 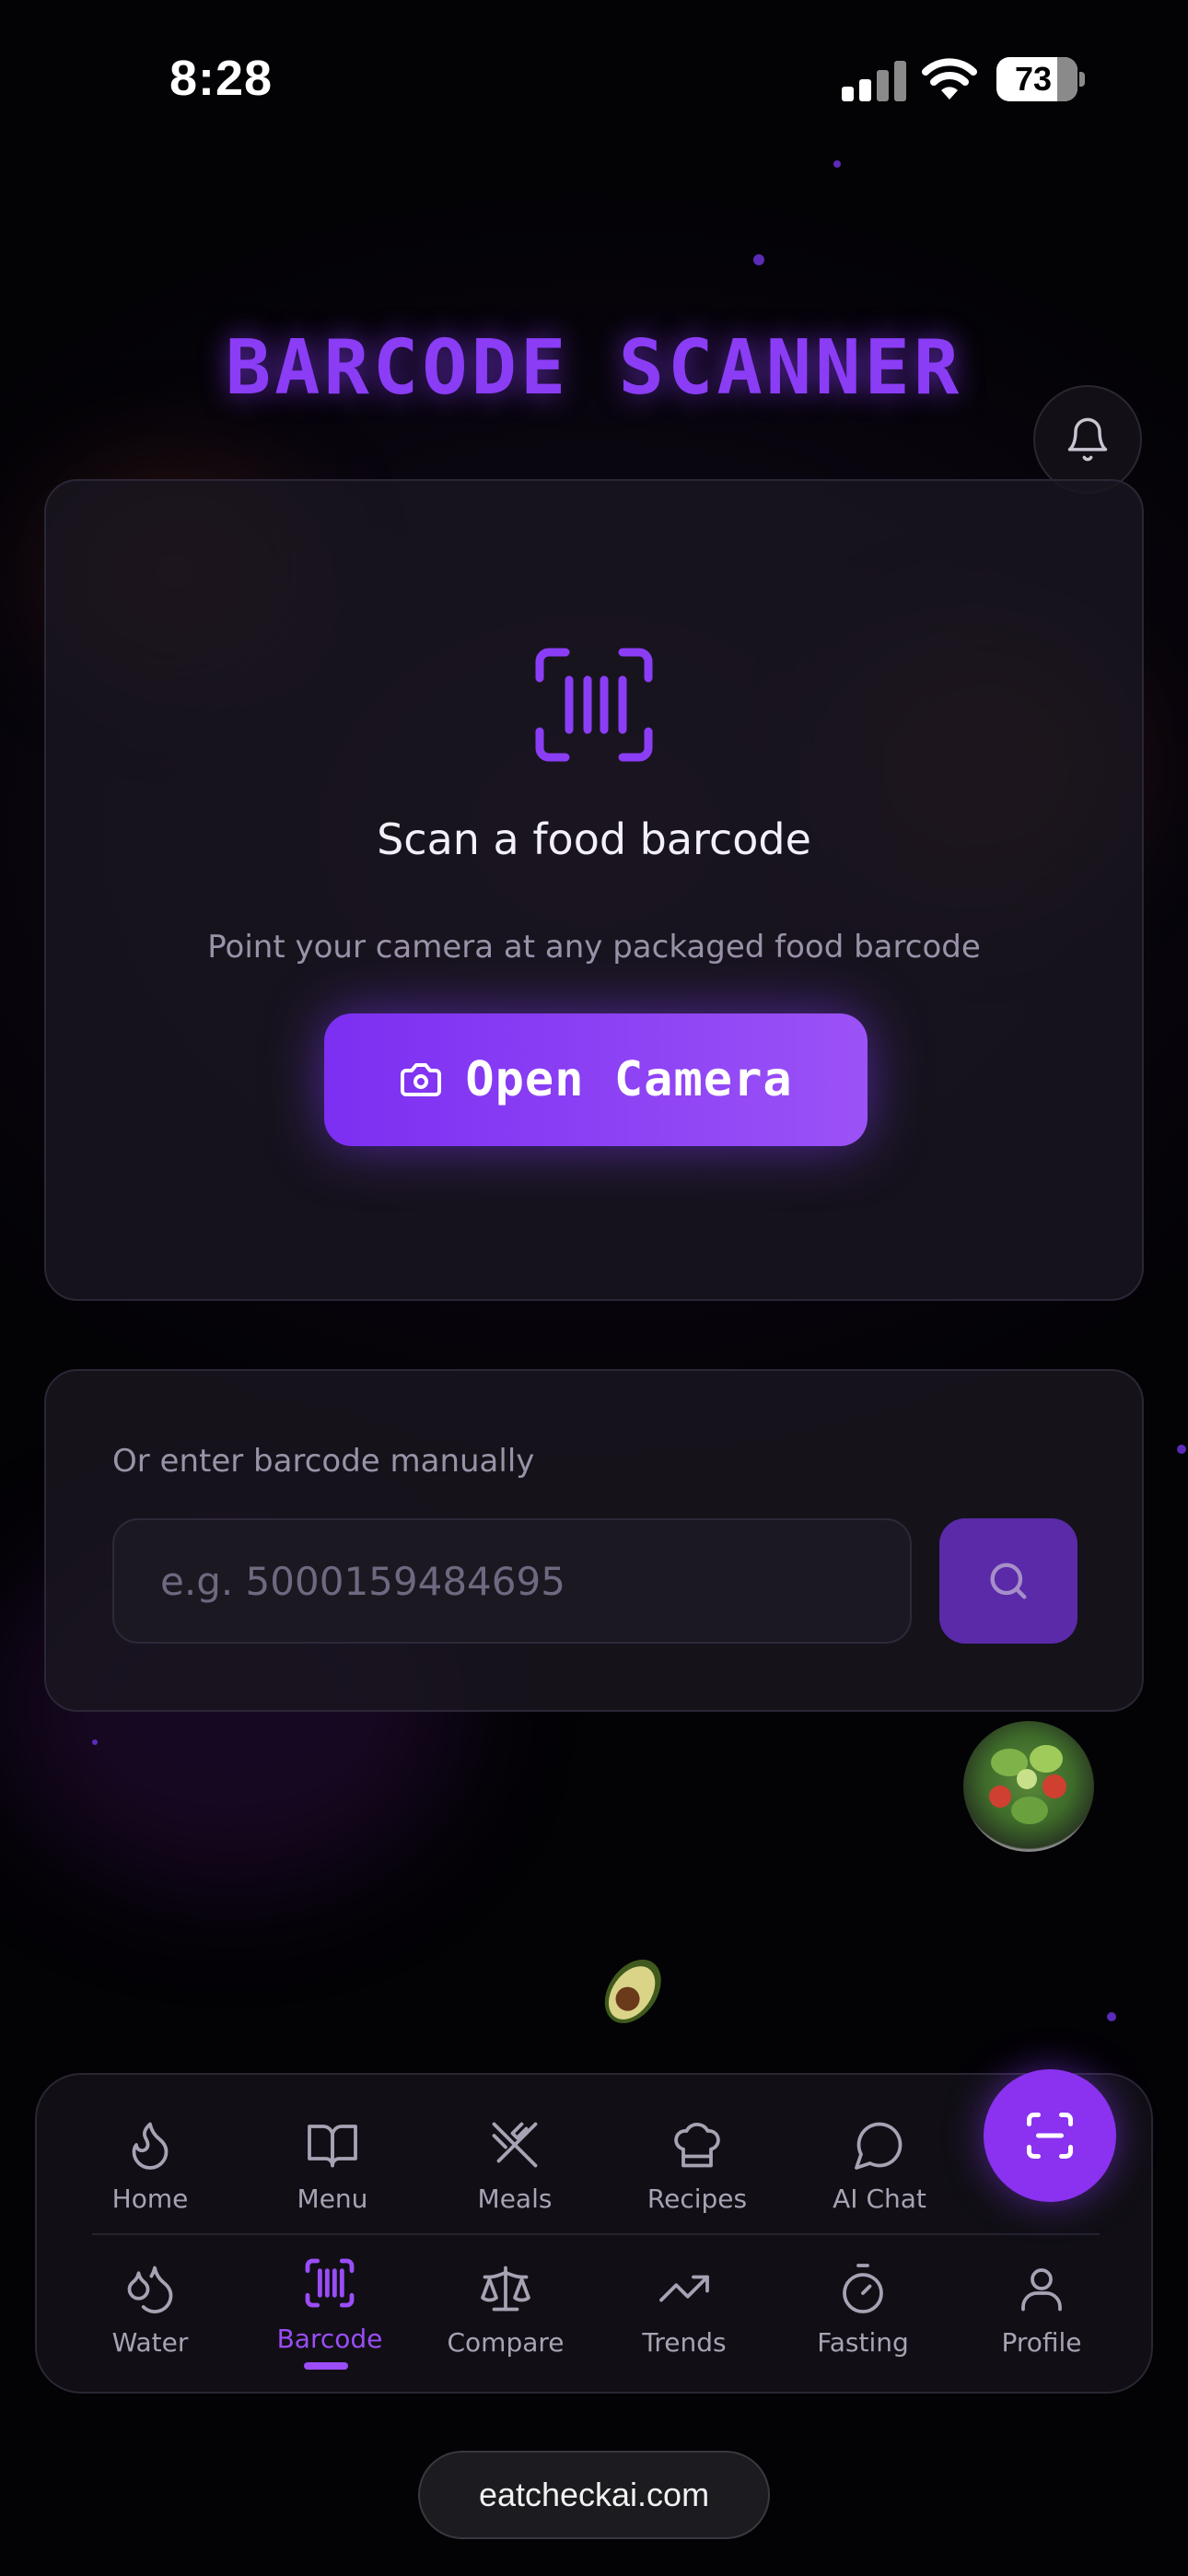 I want to click on barcode-scan-icon, so click(x=594, y=705).